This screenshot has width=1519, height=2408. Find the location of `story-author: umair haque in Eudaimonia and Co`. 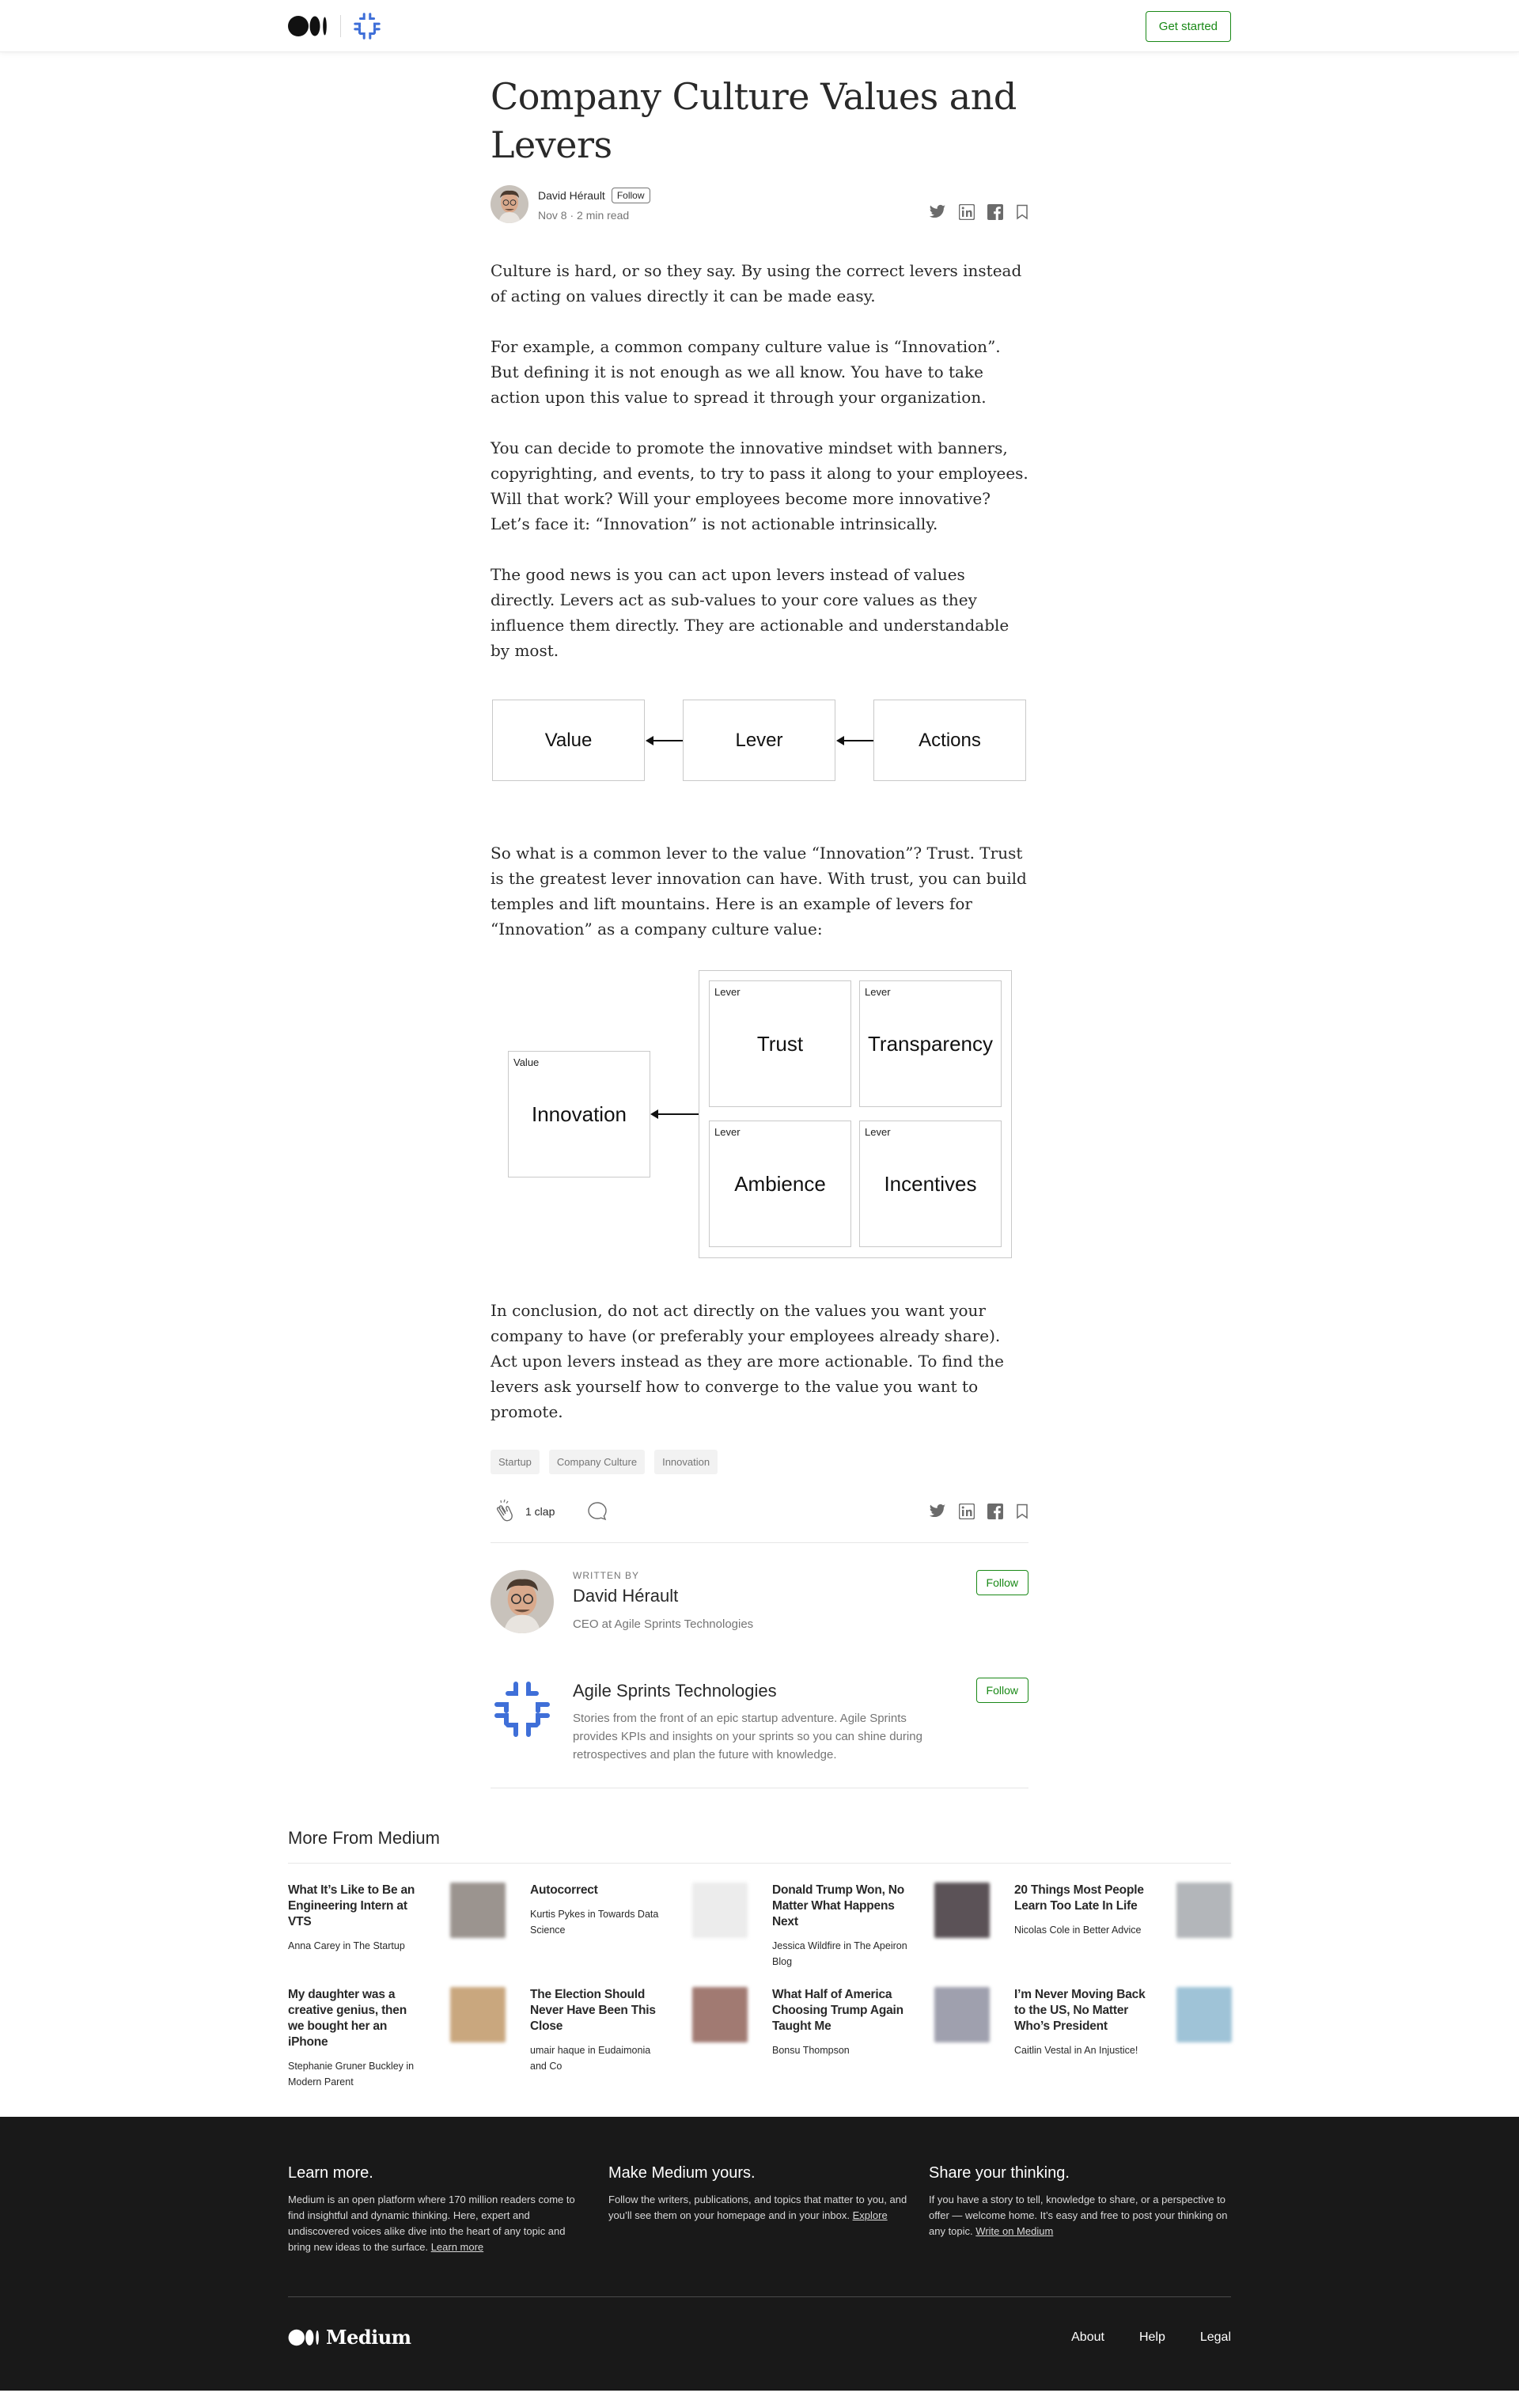

story-author: umair haque in Eudaimonia and Co is located at coordinates (598, 2058).